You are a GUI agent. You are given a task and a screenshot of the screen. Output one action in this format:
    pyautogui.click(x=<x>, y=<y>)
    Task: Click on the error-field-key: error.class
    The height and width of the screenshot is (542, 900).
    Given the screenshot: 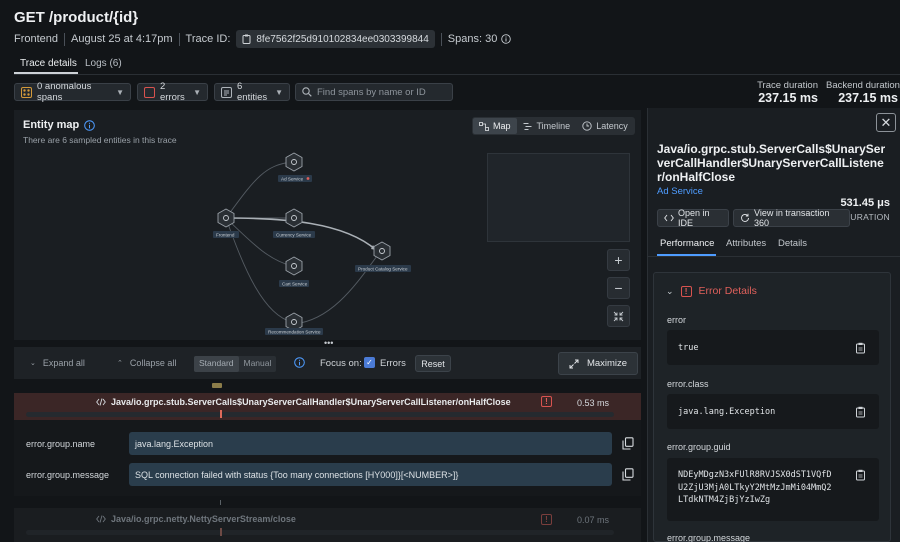 What is the action you would take?
    pyautogui.click(x=688, y=384)
    